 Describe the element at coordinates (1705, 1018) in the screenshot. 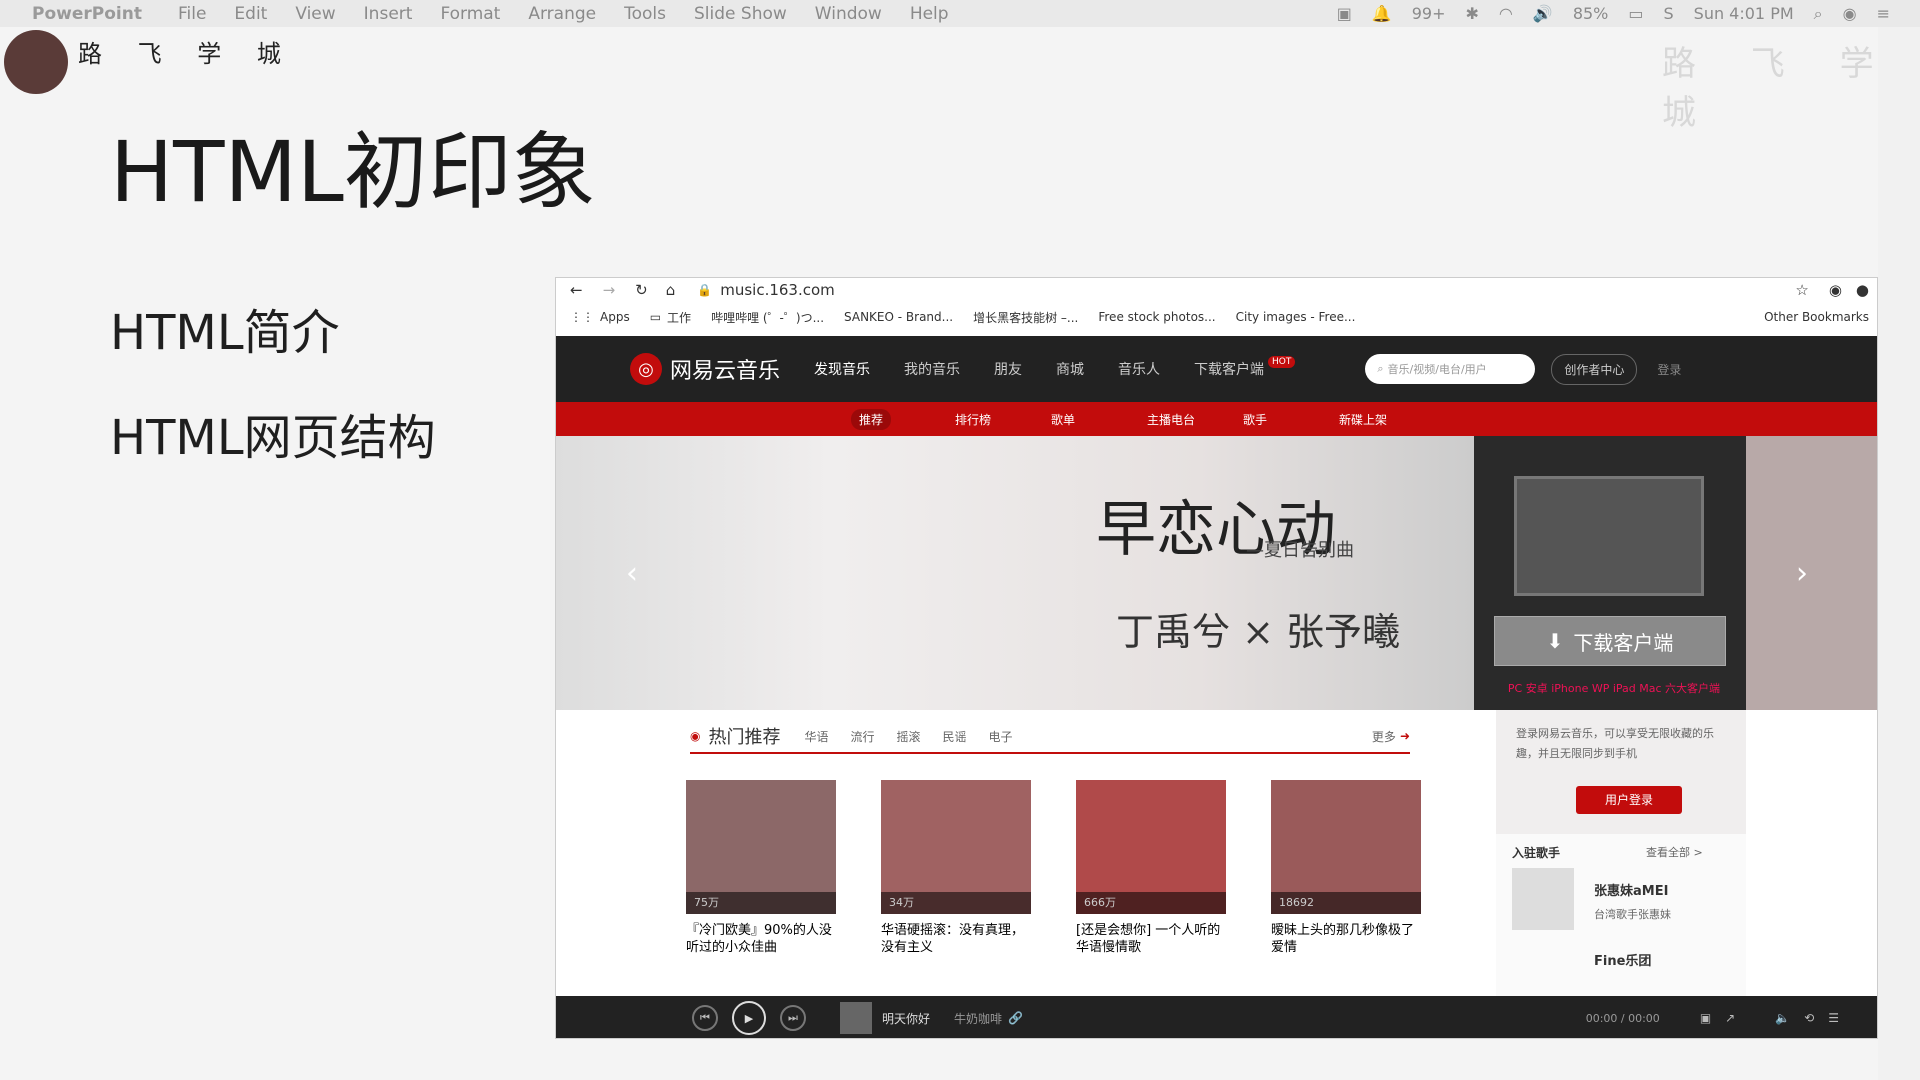

I see `picture-in-picture-icon: ▣` at that location.